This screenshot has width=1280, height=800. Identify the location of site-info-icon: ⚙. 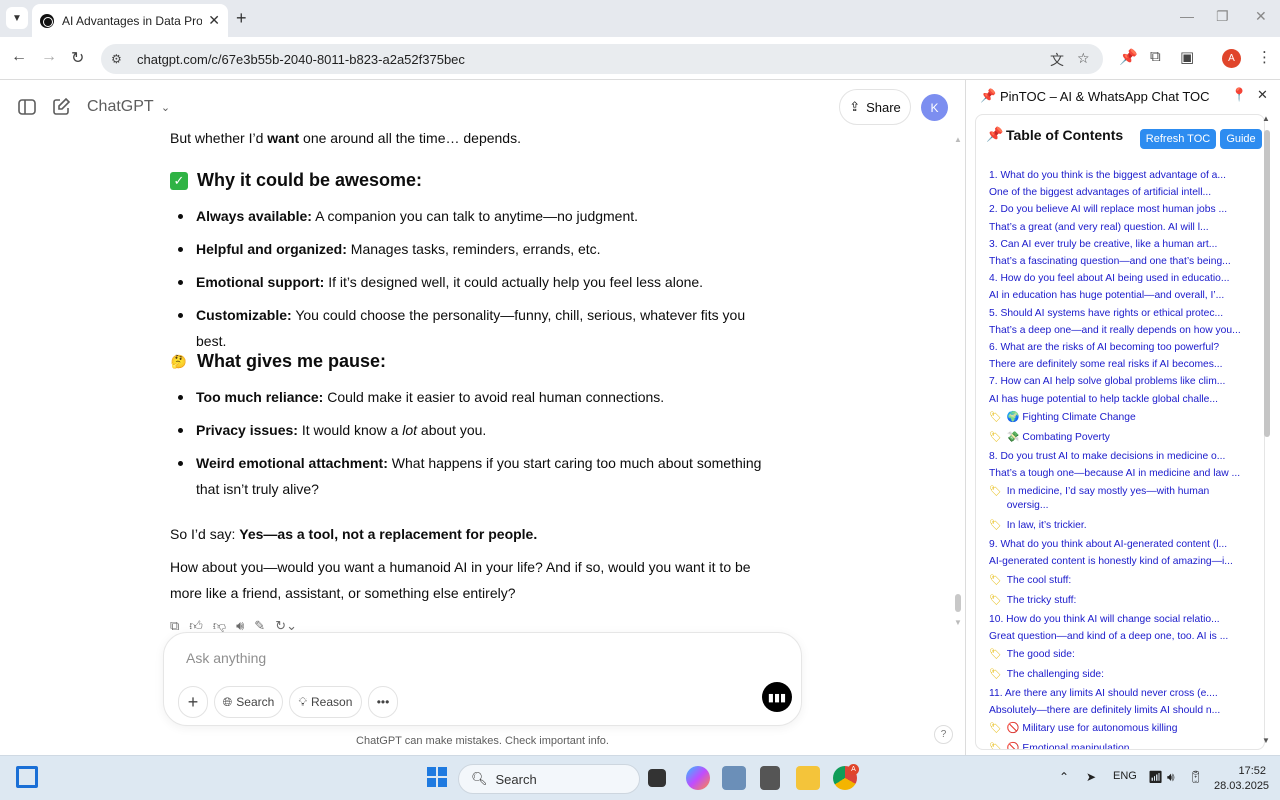
(119, 59).